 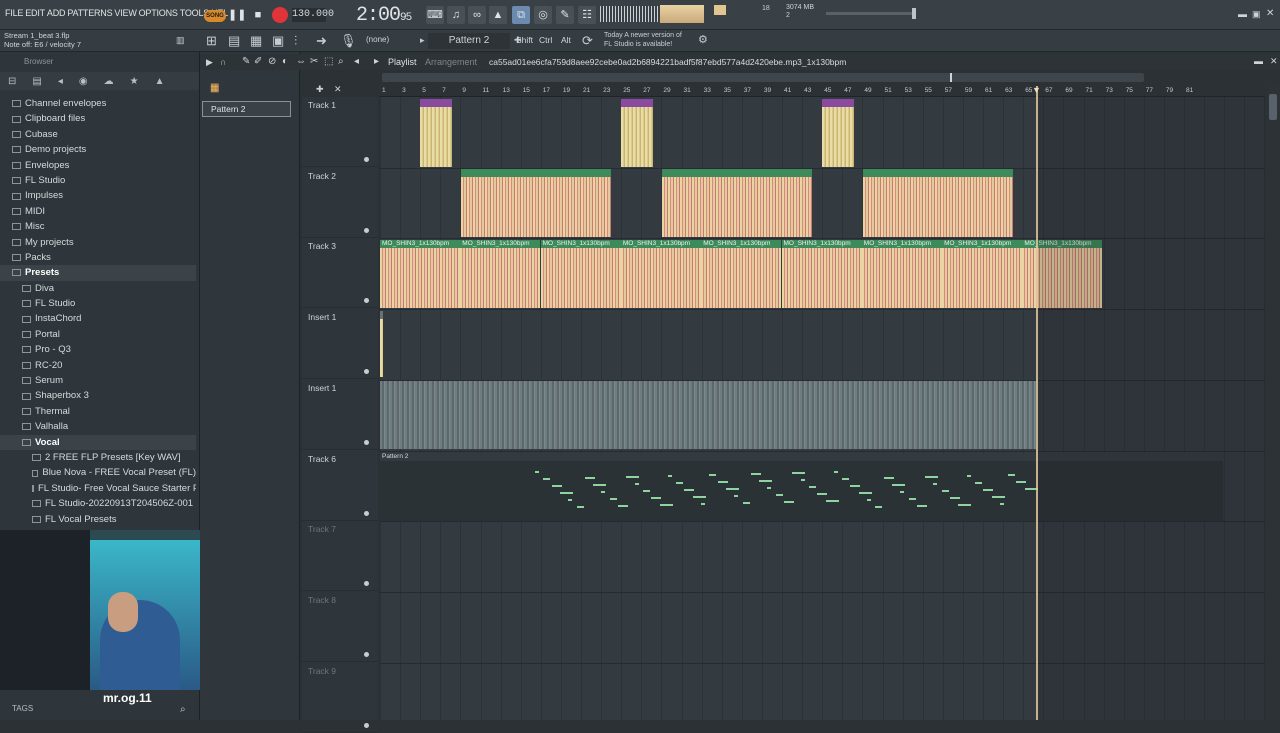 I want to click on track-header: Track 3, so click(x=340, y=273).